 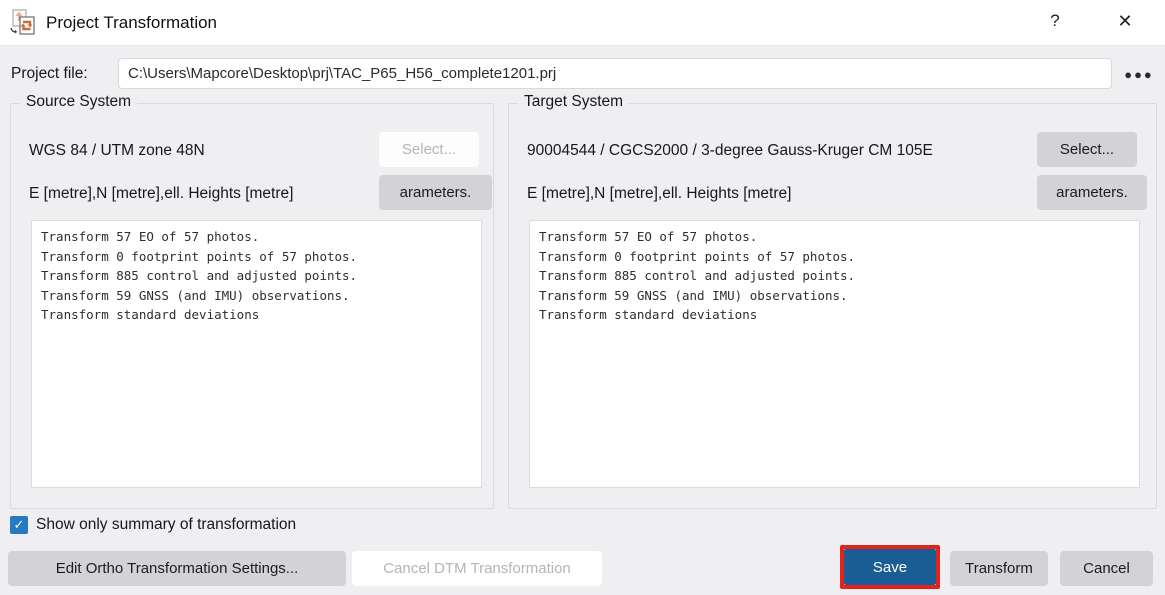 I want to click on source-parameters-button: arameters., so click(x=435, y=192).